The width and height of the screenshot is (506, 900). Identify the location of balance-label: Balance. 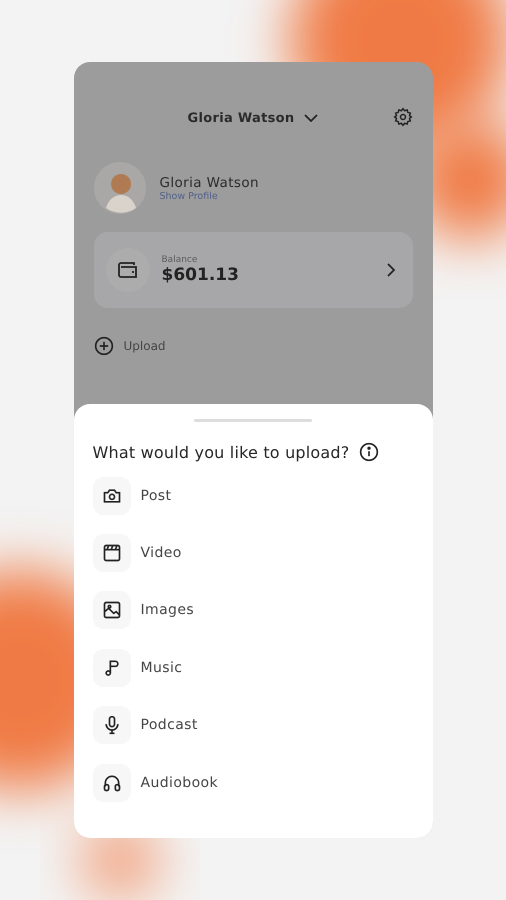
(180, 260).